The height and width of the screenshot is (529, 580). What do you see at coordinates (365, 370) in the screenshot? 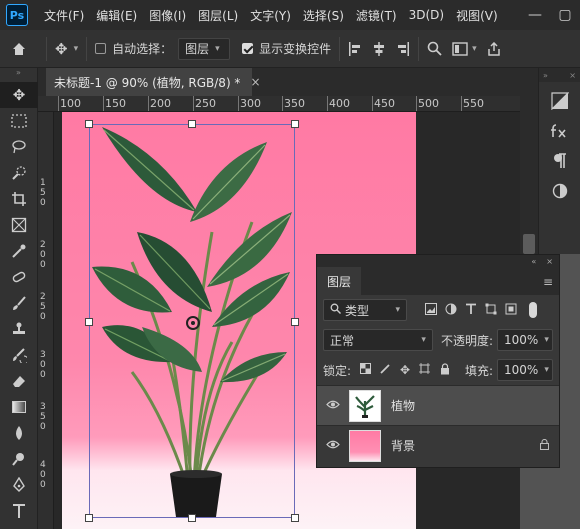
I see `lock-transparent-pixels-icon` at bounding box center [365, 370].